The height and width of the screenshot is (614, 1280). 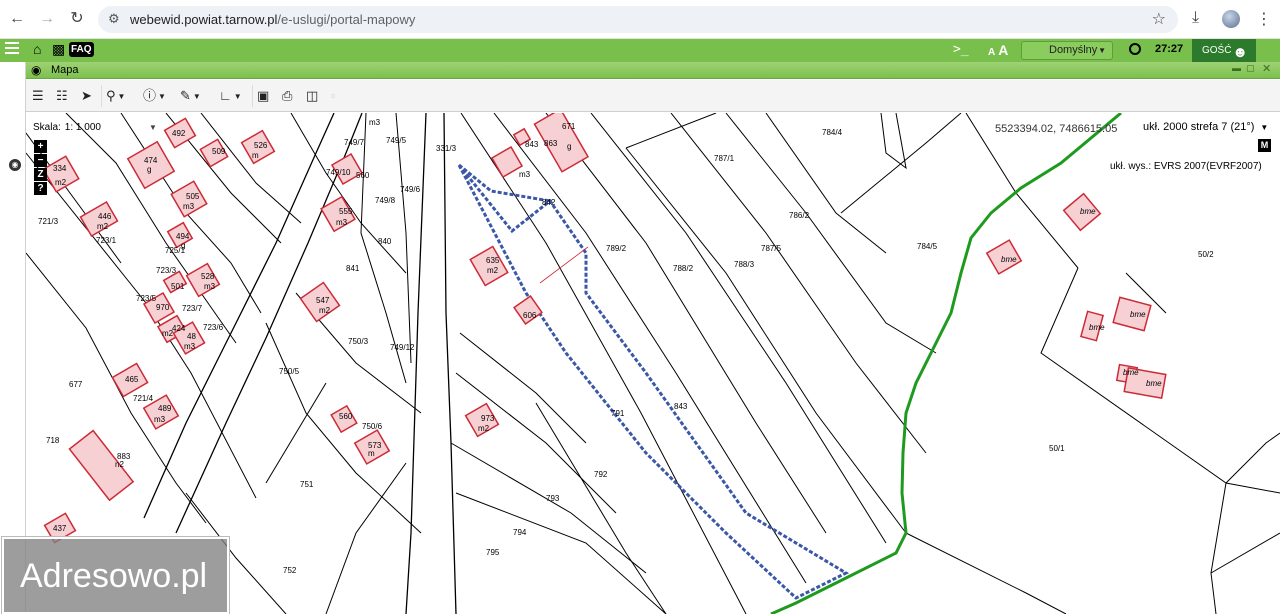 I want to click on parcel-label: 560, so click(x=346, y=416).